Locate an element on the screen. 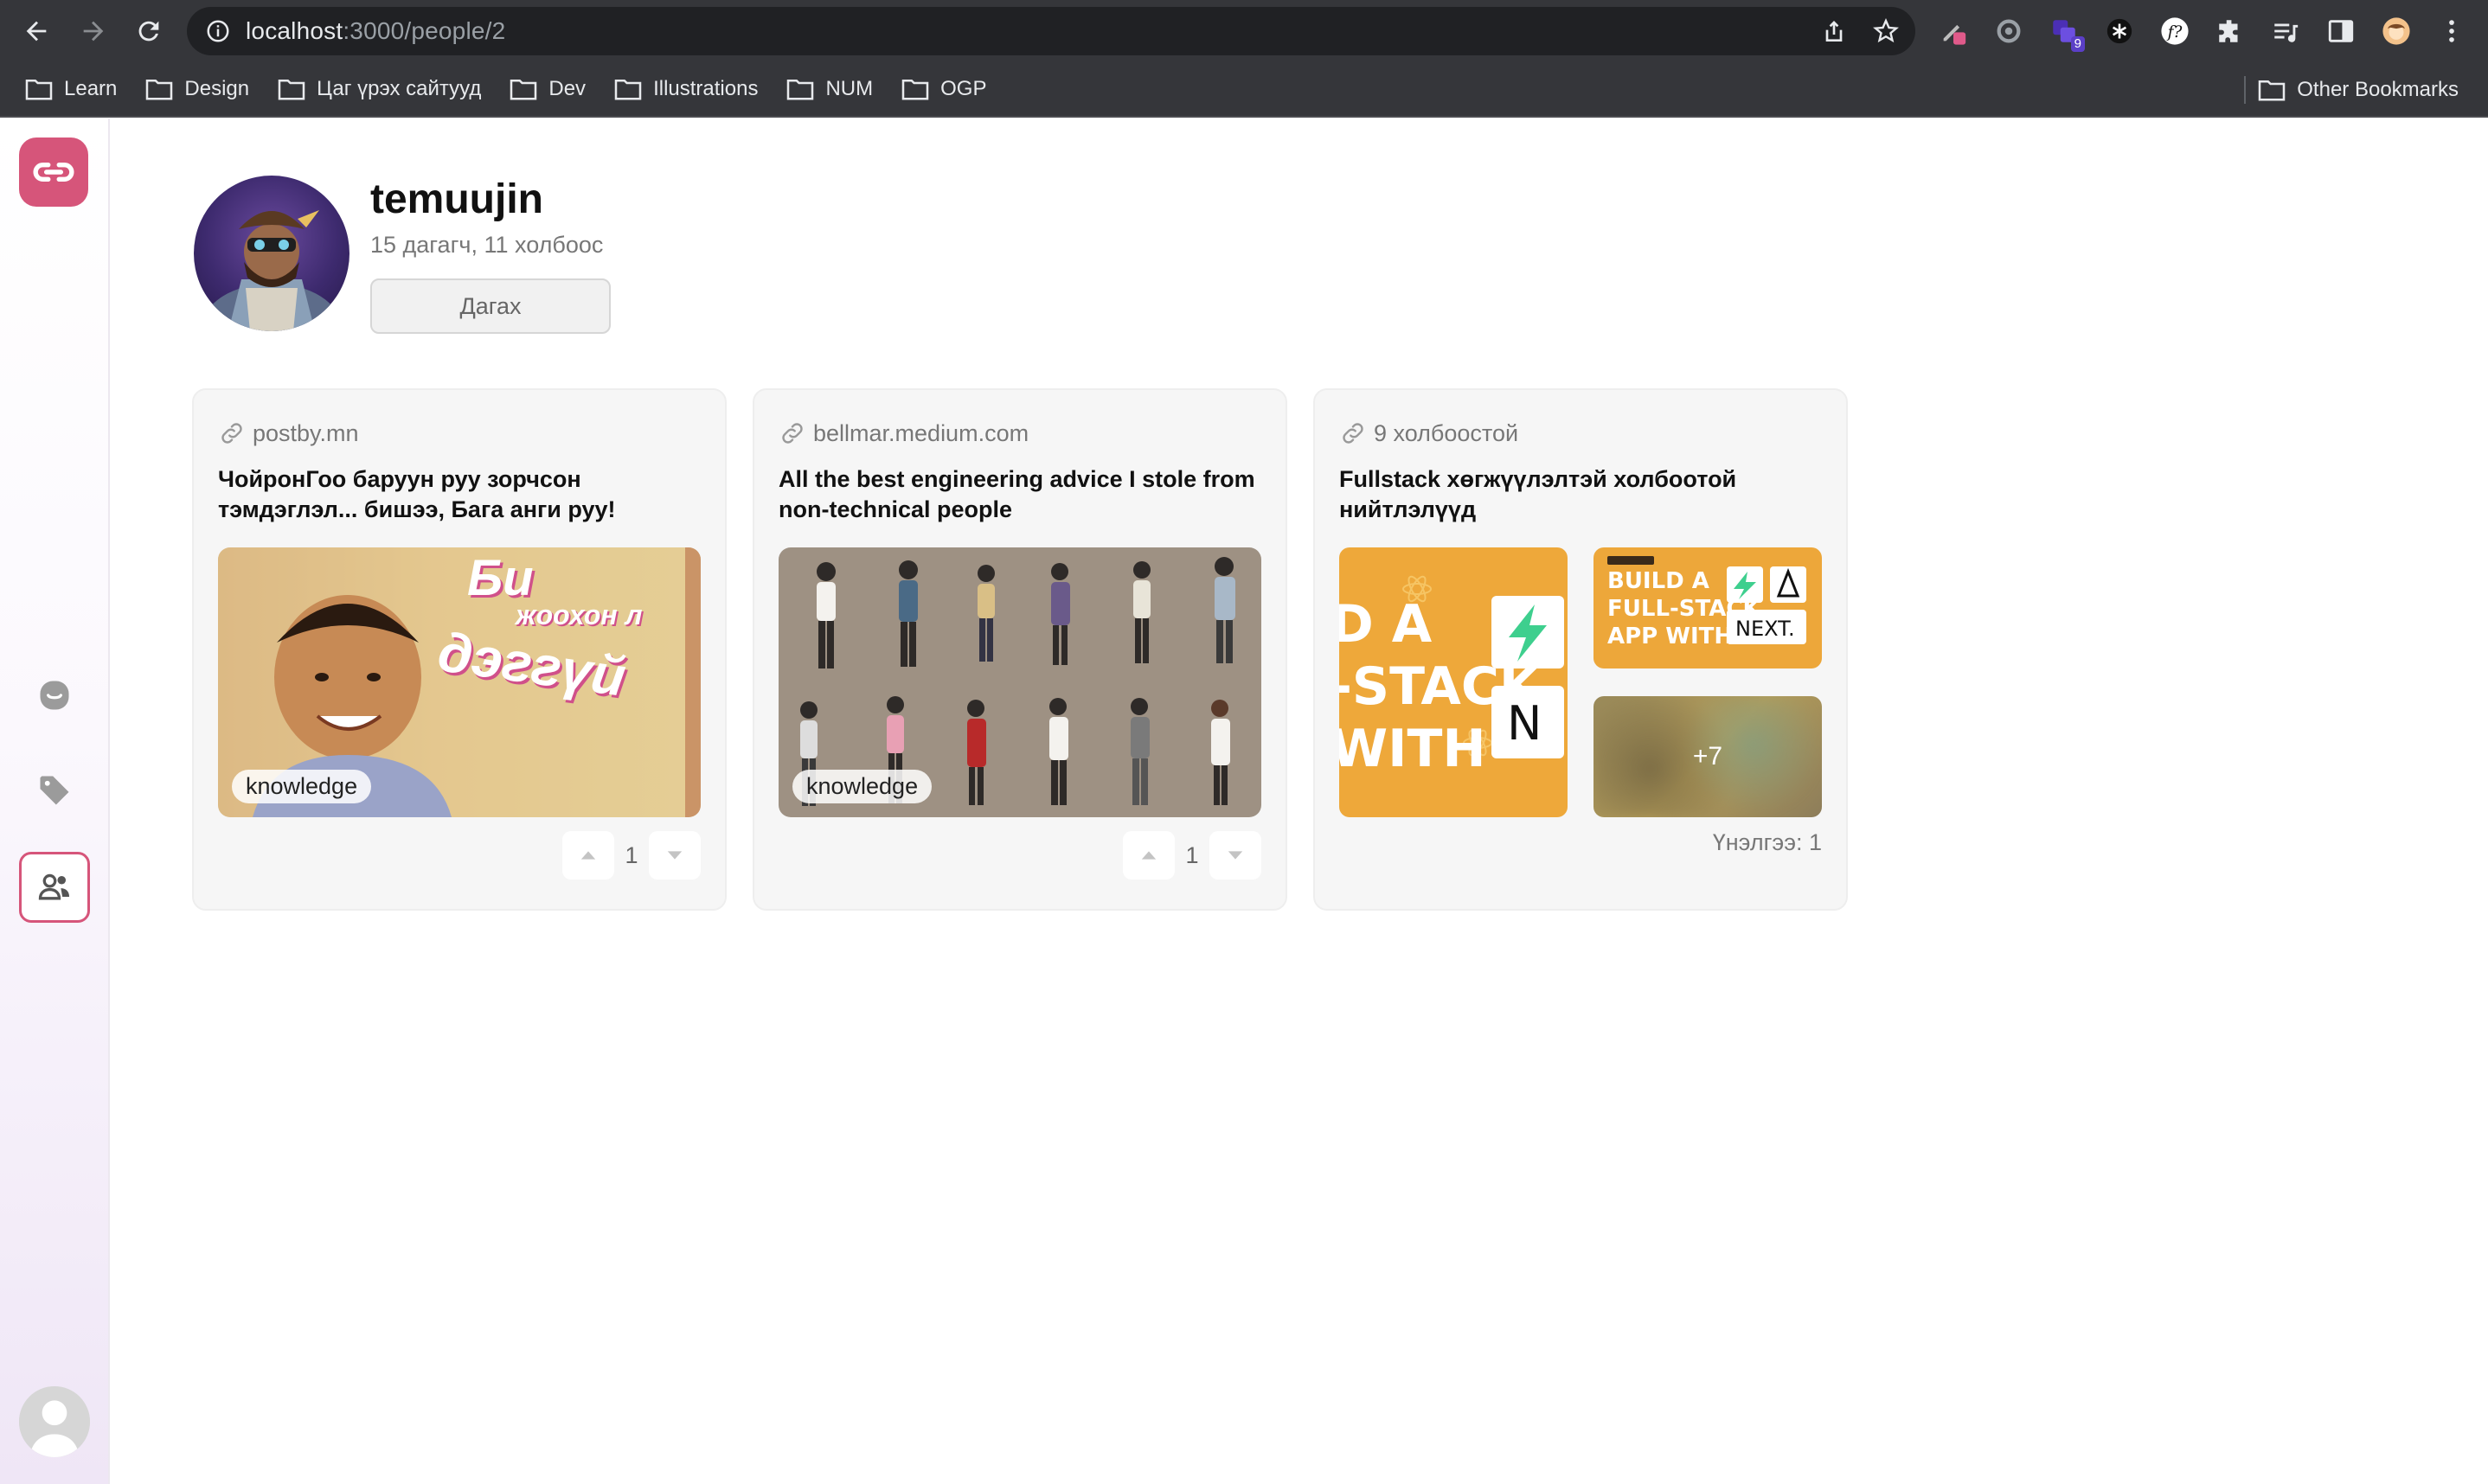  arrow-right-icon is located at coordinates (93, 32).